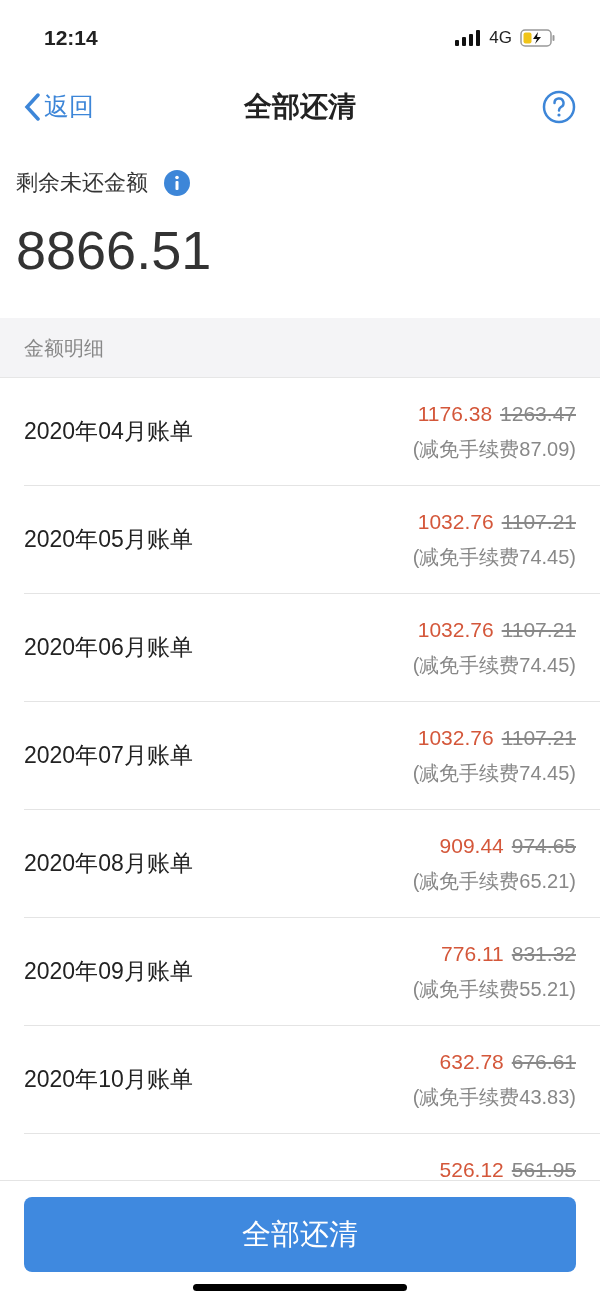  I want to click on fee-waiver-note: (减免手续费87.09), so click(494, 449).